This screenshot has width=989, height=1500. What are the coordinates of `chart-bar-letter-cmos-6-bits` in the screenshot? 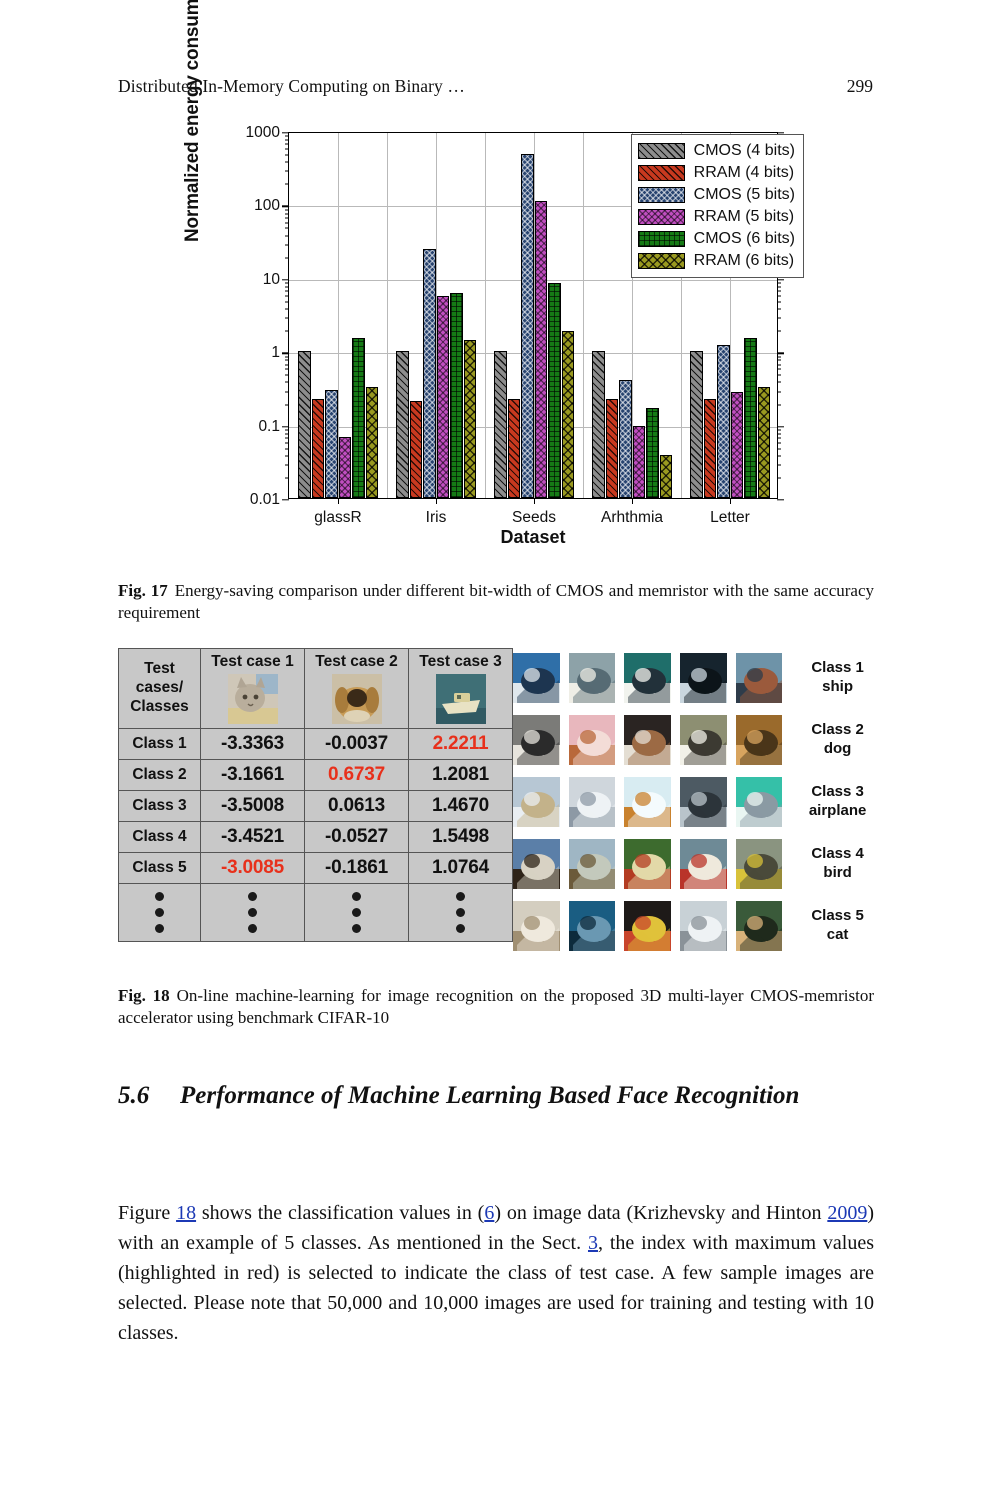 It's located at (750, 418).